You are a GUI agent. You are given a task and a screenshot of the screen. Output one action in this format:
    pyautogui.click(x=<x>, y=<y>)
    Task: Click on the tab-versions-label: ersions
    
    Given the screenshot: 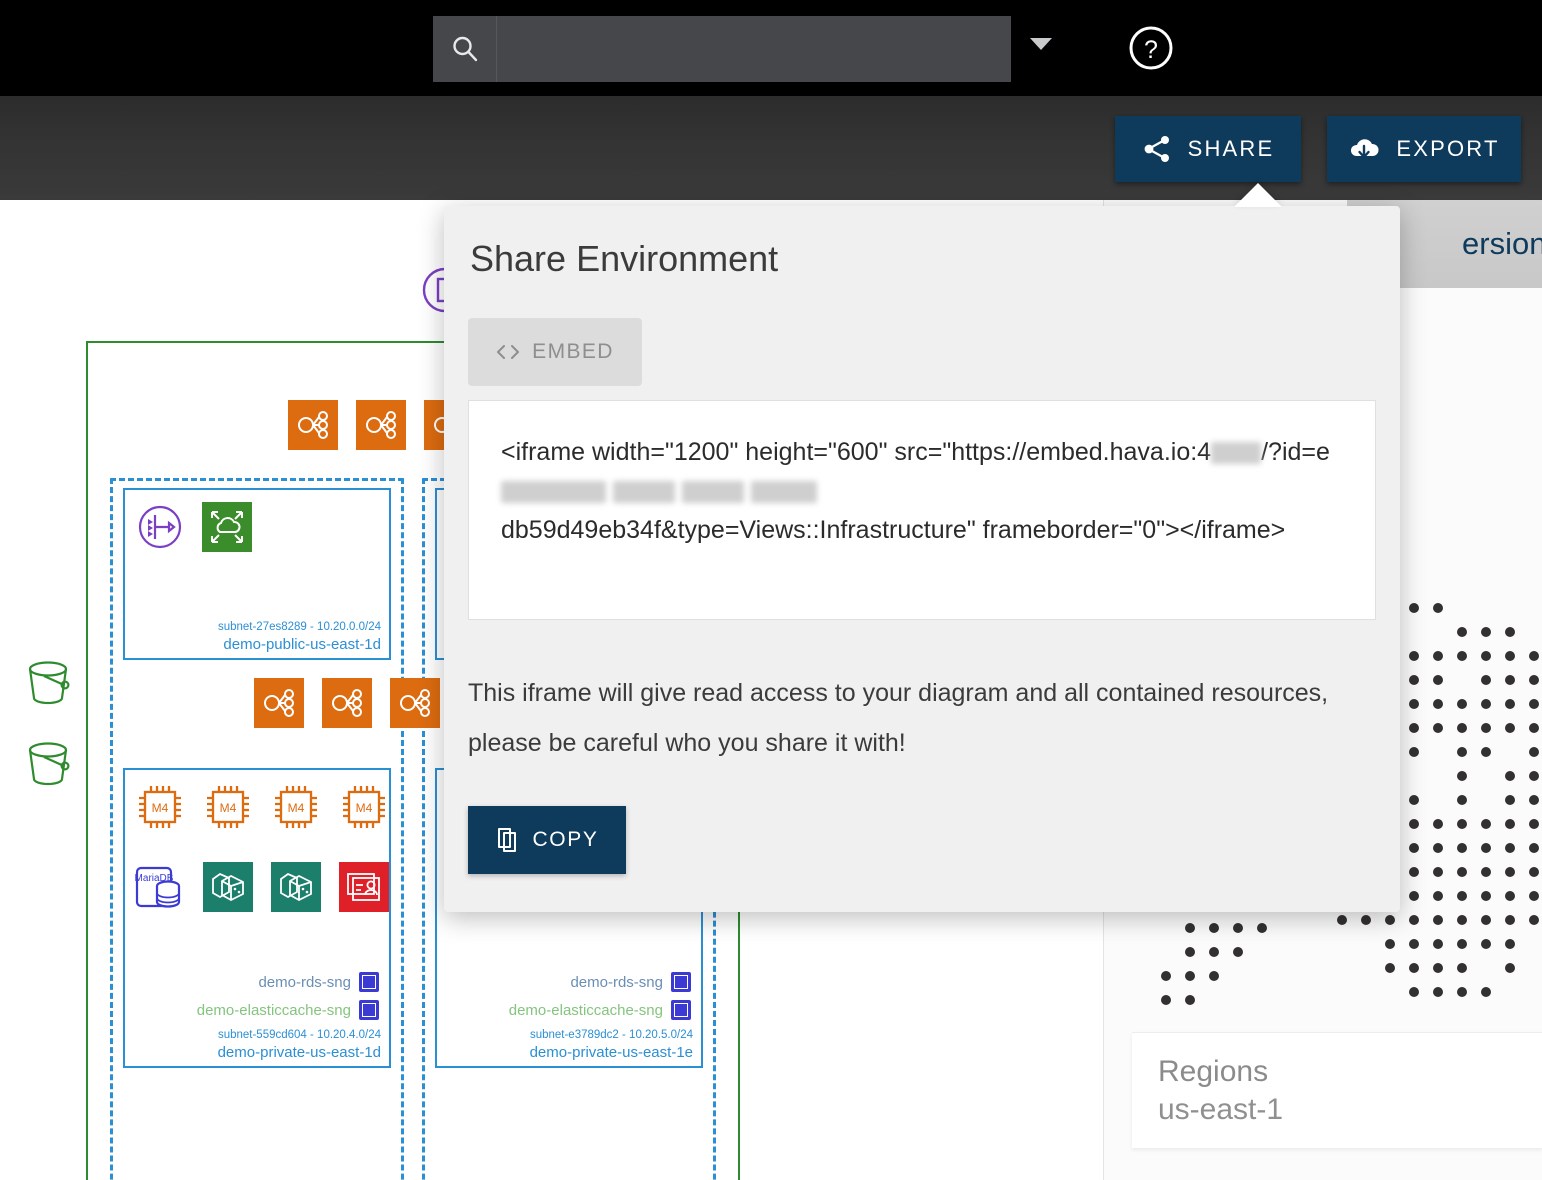 What is the action you would take?
    pyautogui.click(x=1502, y=243)
    